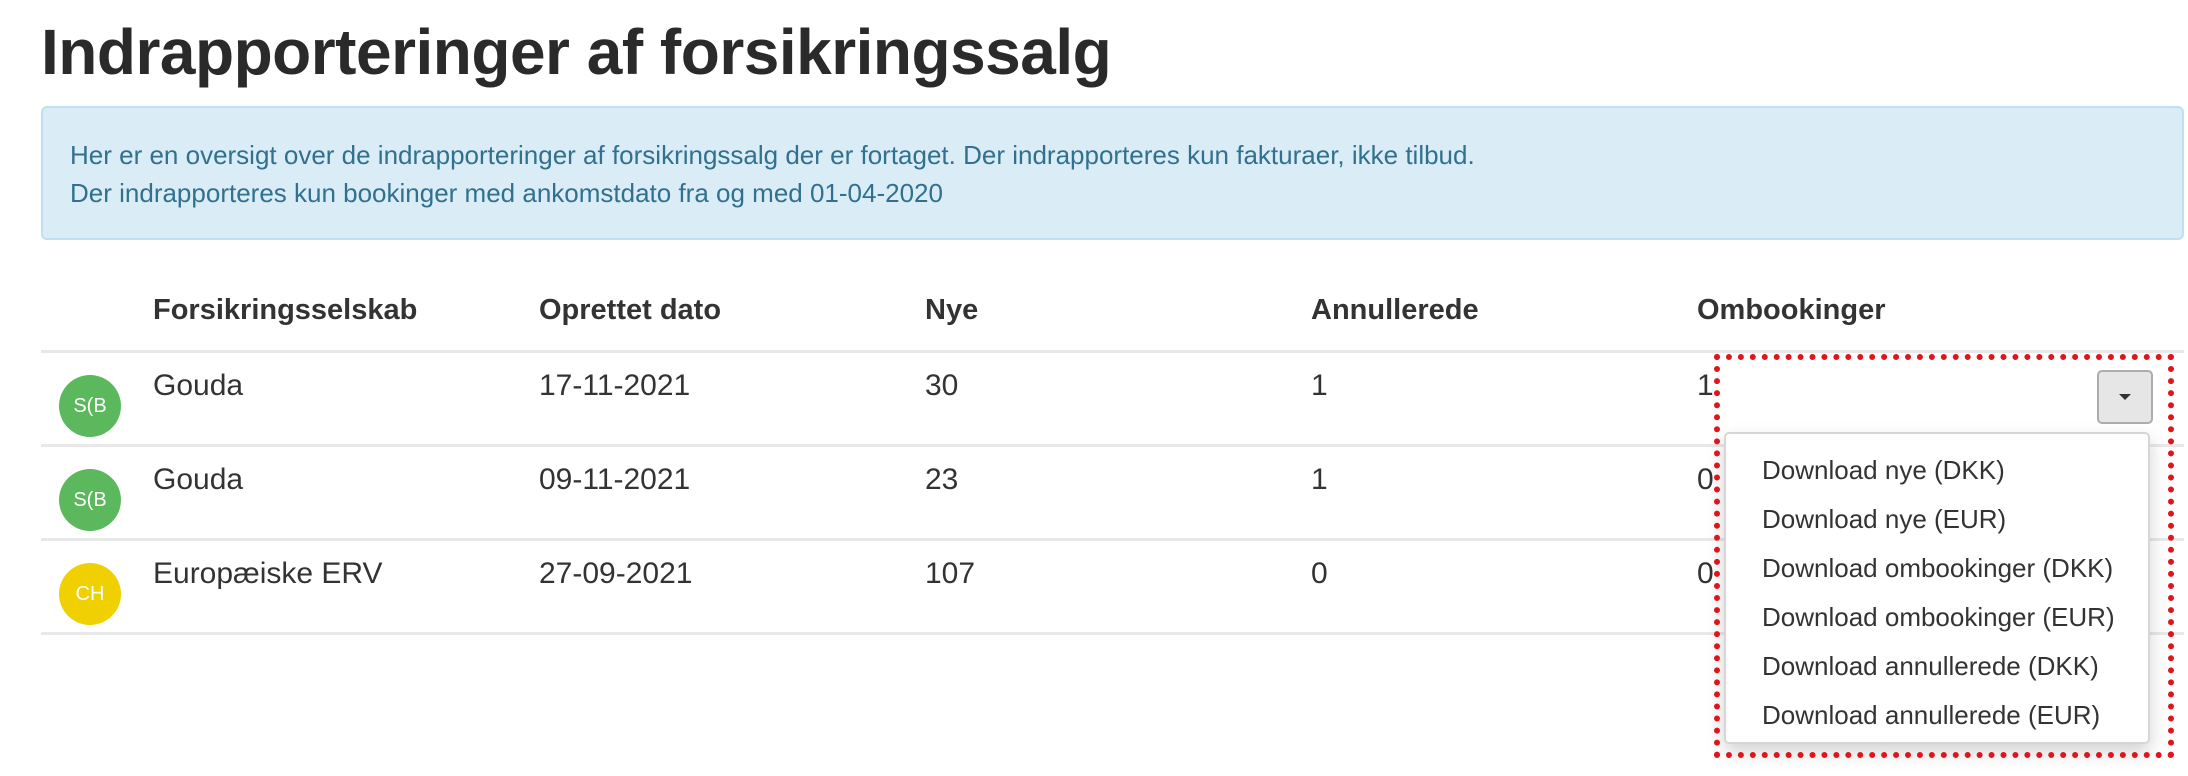  What do you see at coordinates (285, 310) in the screenshot?
I see `header-company: Forsikringsselskab` at bounding box center [285, 310].